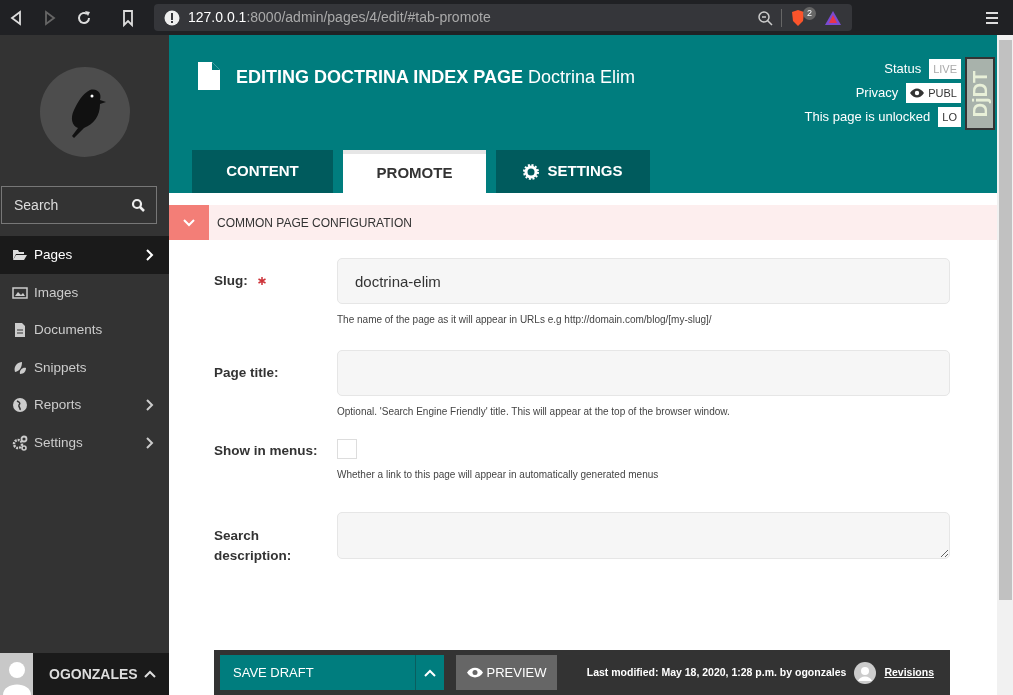  Describe the element at coordinates (765, 17) in the screenshot. I see `zoom-icon` at that location.